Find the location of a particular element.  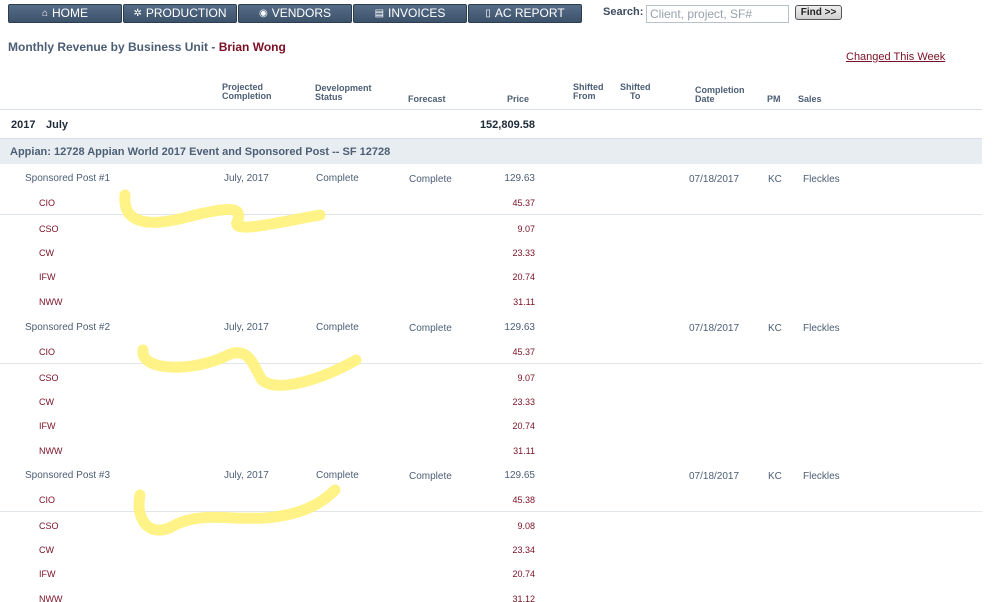

nav-vendors-label: VENDORS is located at coordinates (301, 13).